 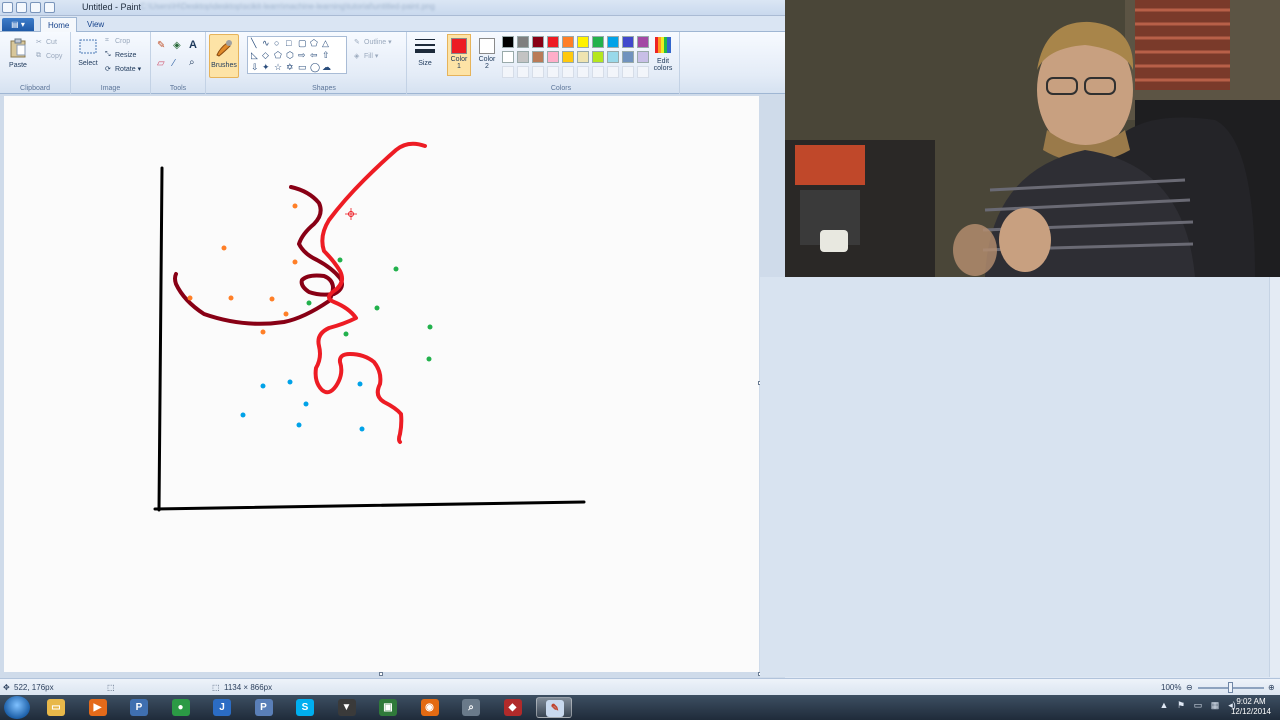 I want to click on taskbar-app-skype: S, so click(x=305, y=707).